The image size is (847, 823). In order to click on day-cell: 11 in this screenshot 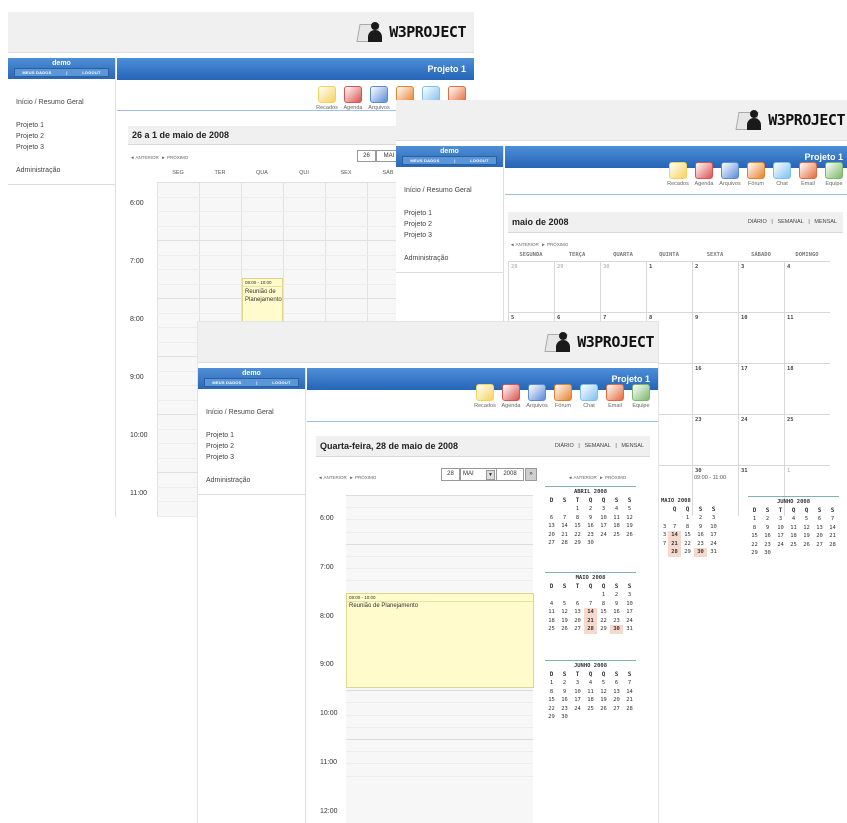, I will do `click(807, 337)`.